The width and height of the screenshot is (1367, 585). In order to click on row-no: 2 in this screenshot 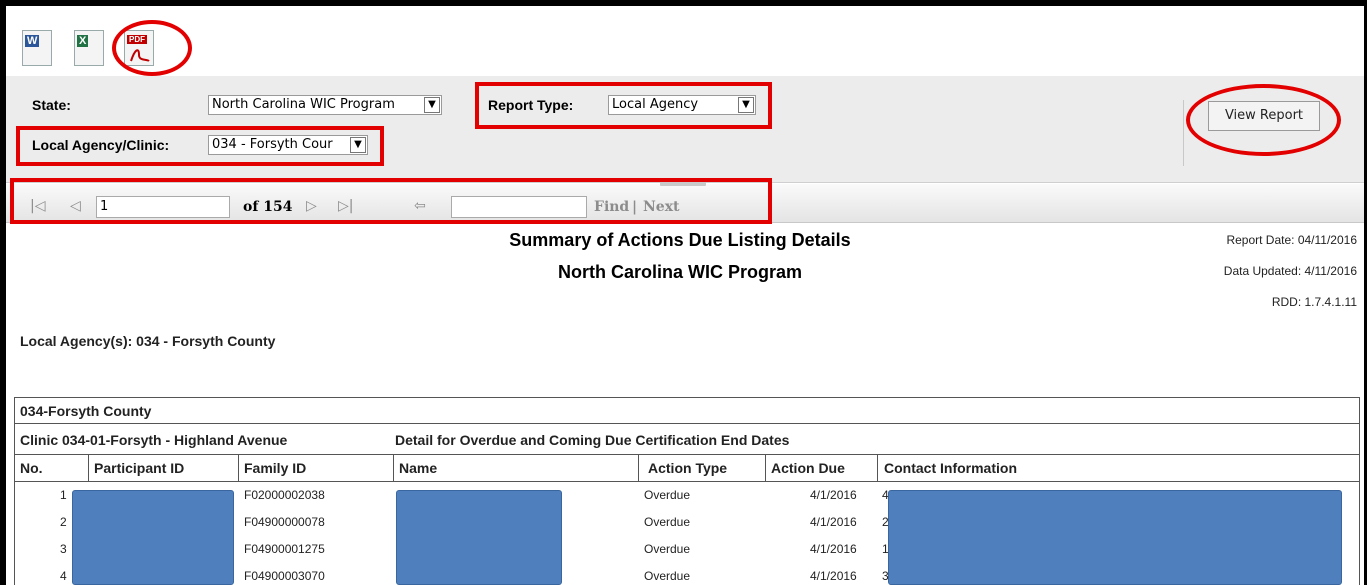, I will do `click(63, 522)`.